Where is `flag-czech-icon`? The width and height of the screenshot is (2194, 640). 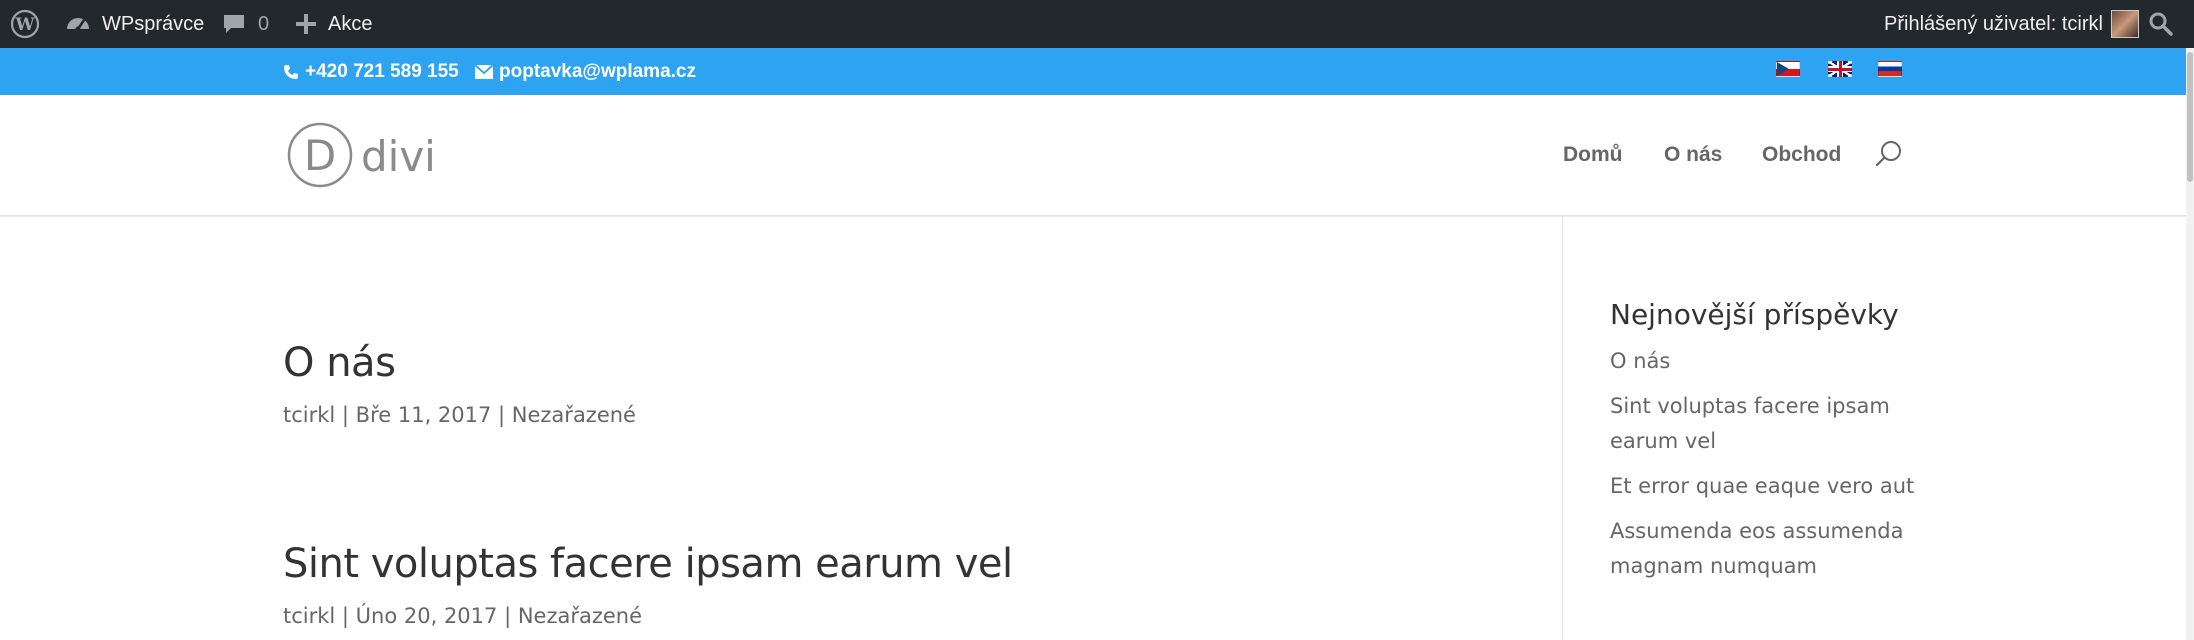
flag-czech-icon is located at coordinates (1788, 69).